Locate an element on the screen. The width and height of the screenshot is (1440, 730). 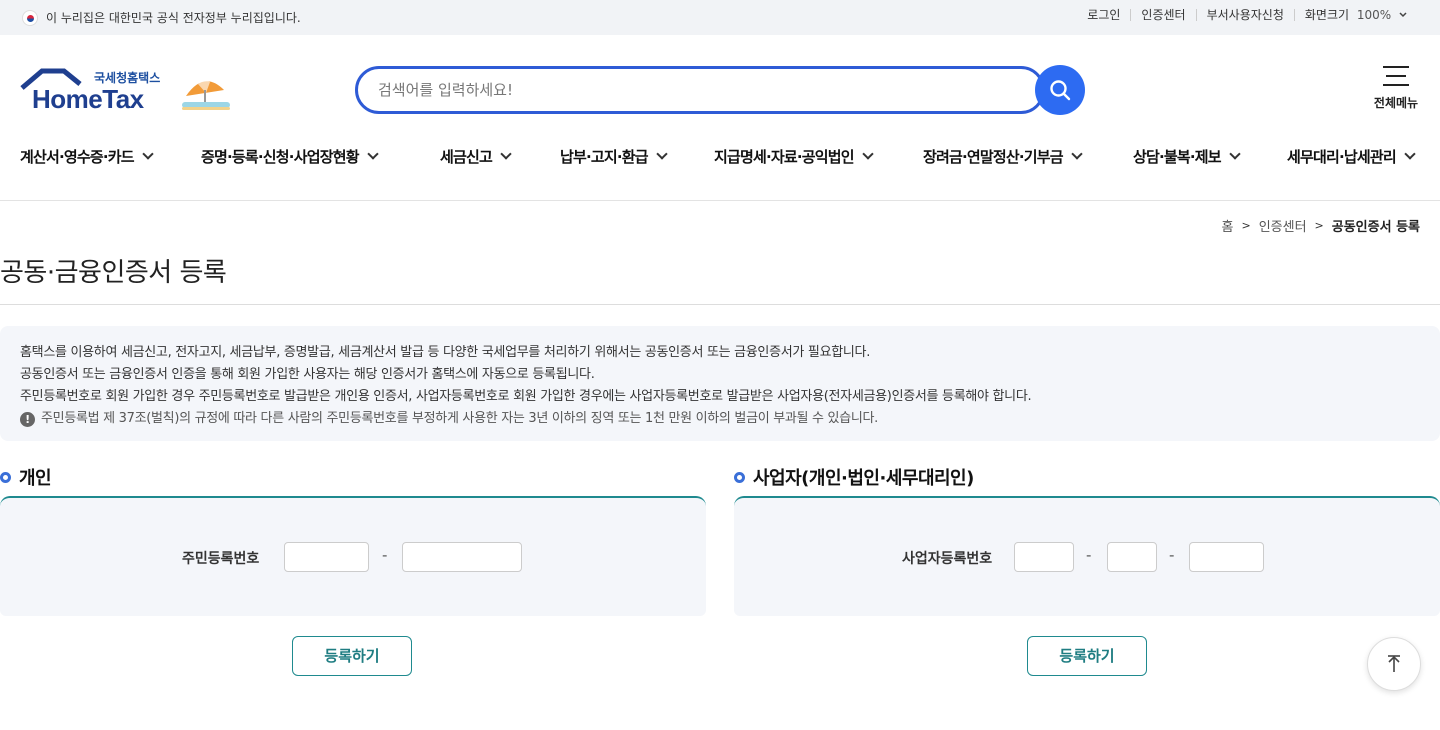
business-title-text: 사업자(개인·법인·세무대리인) is located at coordinates (863, 478).